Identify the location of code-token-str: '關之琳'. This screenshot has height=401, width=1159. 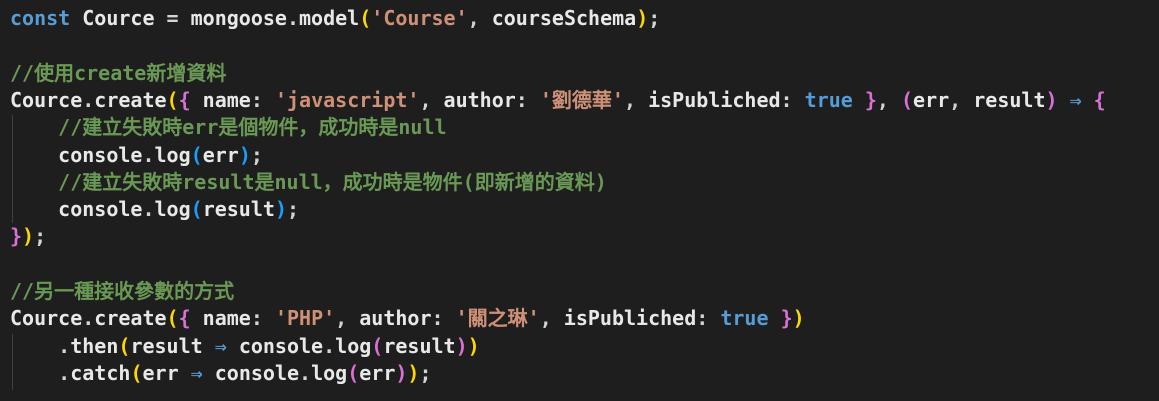
(497, 318).